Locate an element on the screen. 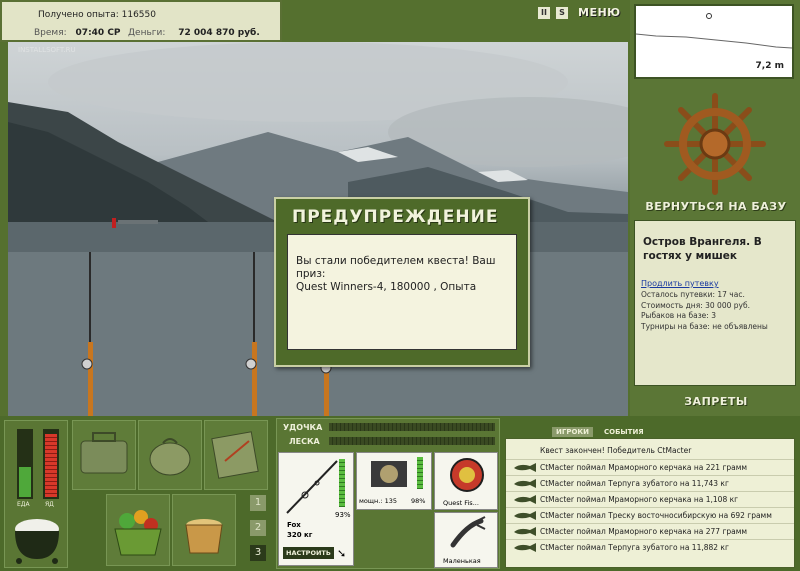 The height and width of the screenshot is (571, 800). tackle-box-icon is located at coordinates (104, 453).